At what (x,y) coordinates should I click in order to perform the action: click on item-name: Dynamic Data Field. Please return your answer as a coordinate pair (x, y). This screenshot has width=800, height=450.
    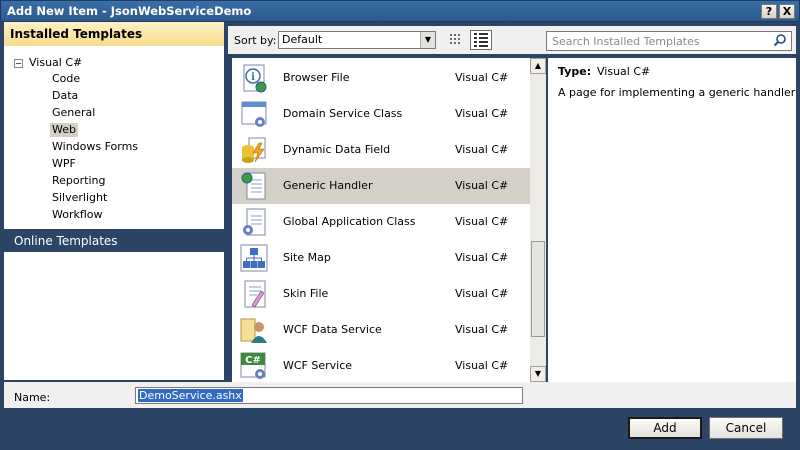
    Looking at the image, I should click on (337, 149).